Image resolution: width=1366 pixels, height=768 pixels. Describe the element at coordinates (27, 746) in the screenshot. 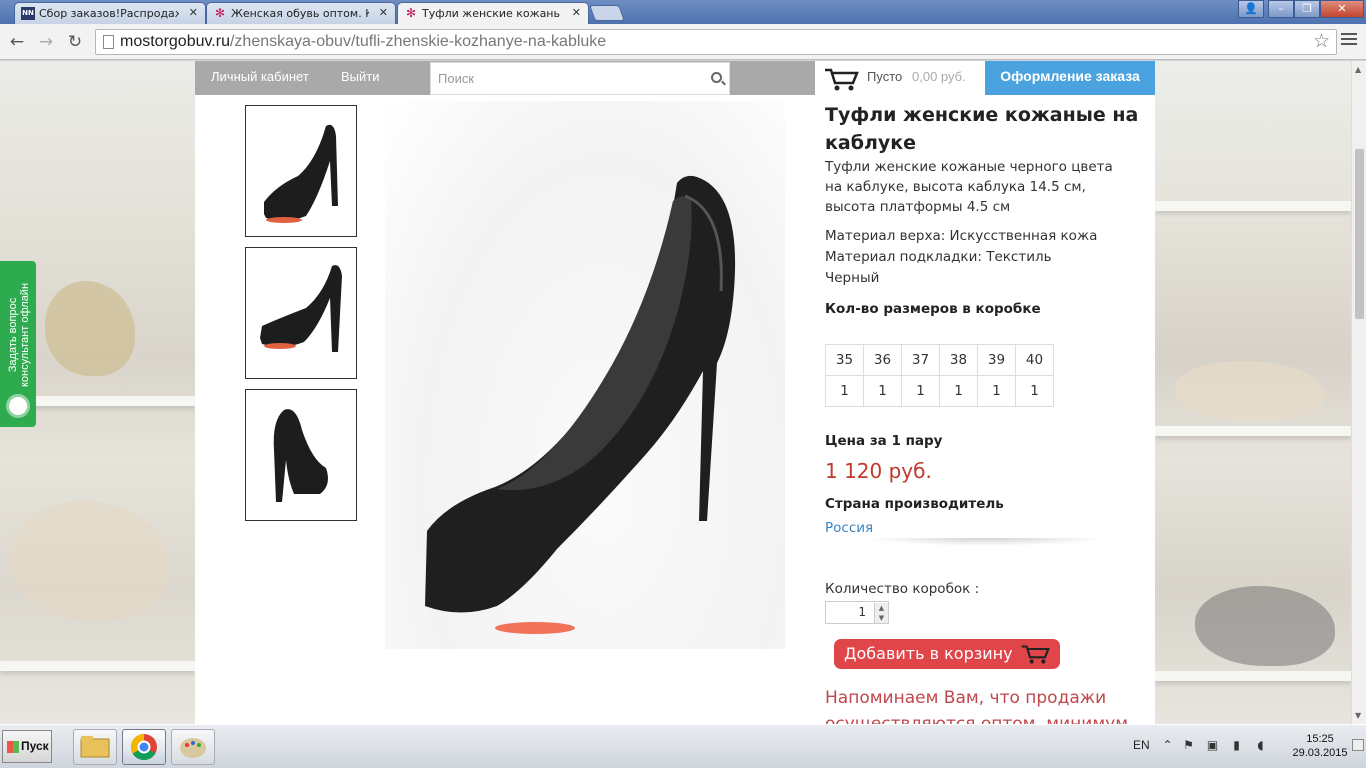

I see `start-button: Пуск` at that location.